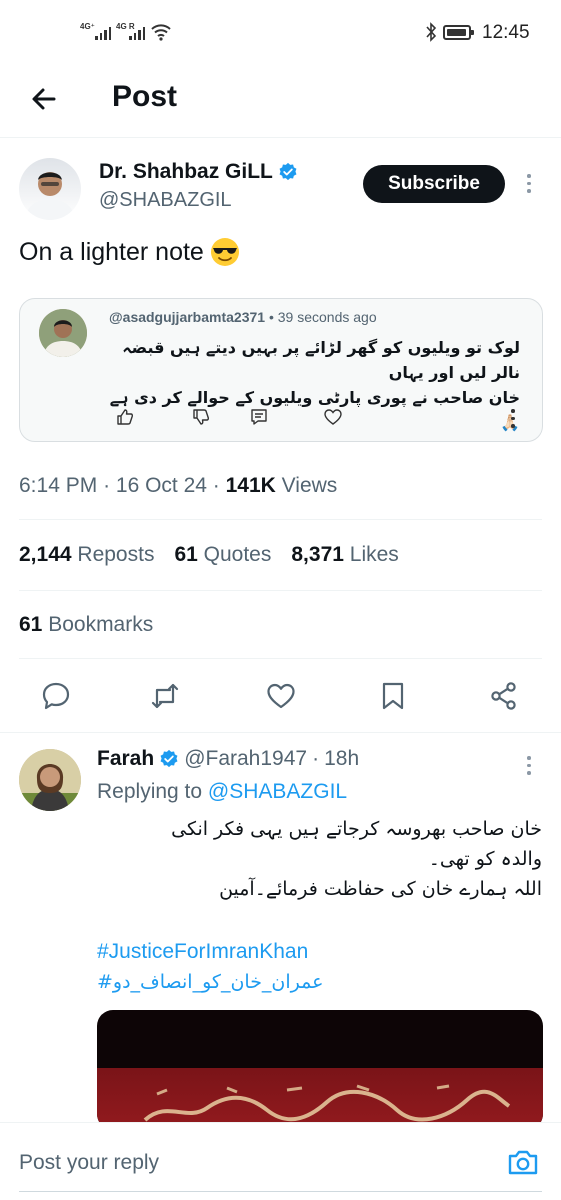  What do you see at coordinates (281, 696) in the screenshot?
I see `like-icon` at bounding box center [281, 696].